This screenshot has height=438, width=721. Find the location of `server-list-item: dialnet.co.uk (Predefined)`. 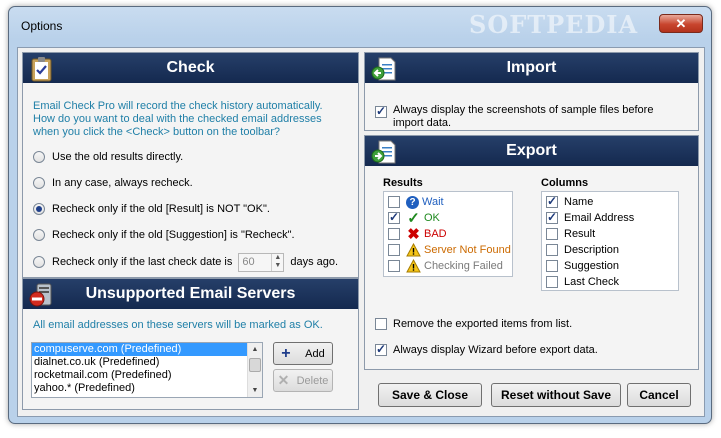

server-list-item: dialnet.co.uk (Predefined) is located at coordinates (147, 362).